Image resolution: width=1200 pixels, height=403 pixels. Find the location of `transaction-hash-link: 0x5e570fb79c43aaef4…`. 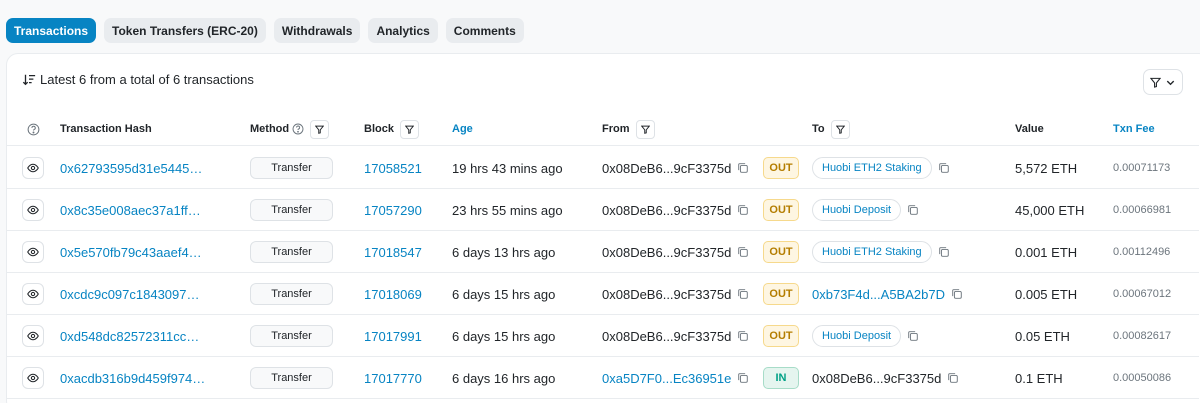

transaction-hash-link: 0x5e570fb79c43aaef4… is located at coordinates (131, 252).